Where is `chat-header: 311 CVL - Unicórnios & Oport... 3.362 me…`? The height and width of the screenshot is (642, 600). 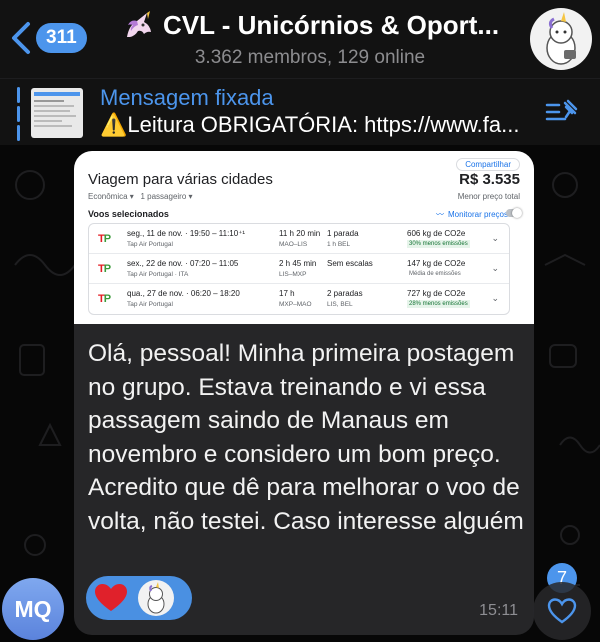
chat-header: 311 CVL - Unicórnios & Oport... 3.362 me… is located at coordinates (300, 39).